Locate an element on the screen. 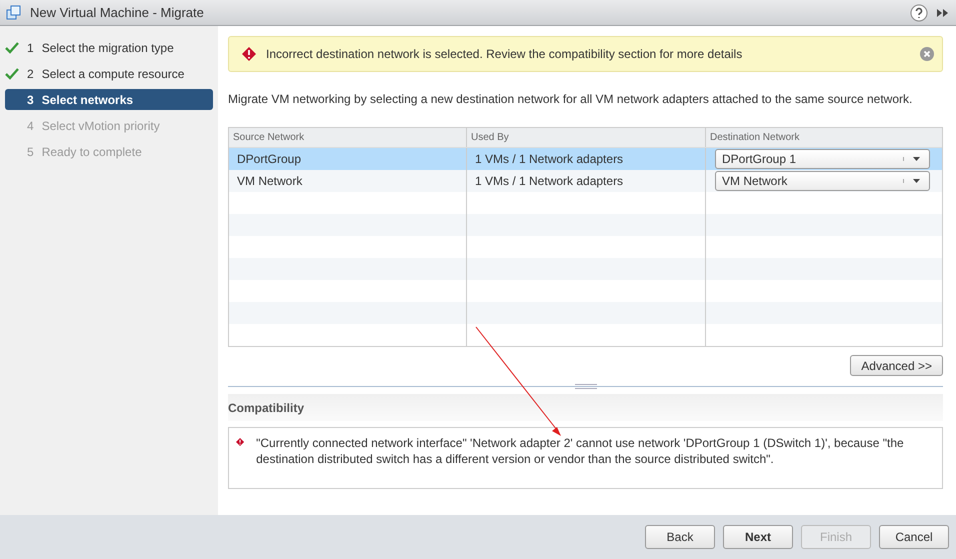 This screenshot has height=559, width=956. wizard-step: 1 Select the migration type is located at coordinates (109, 47).